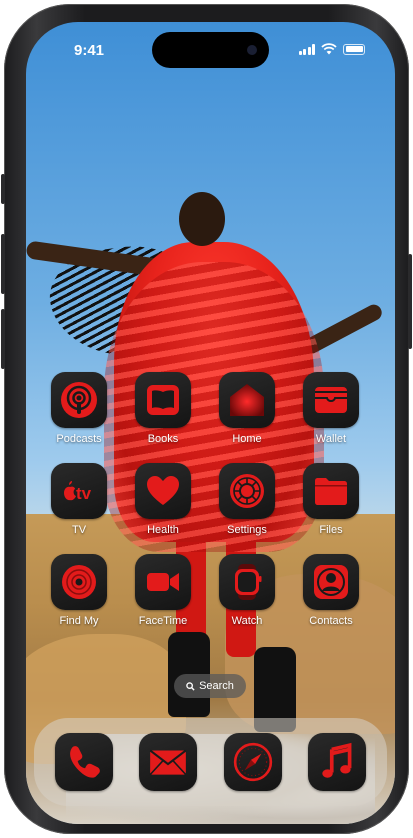  I want to click on search-icon, so click(190, 686).